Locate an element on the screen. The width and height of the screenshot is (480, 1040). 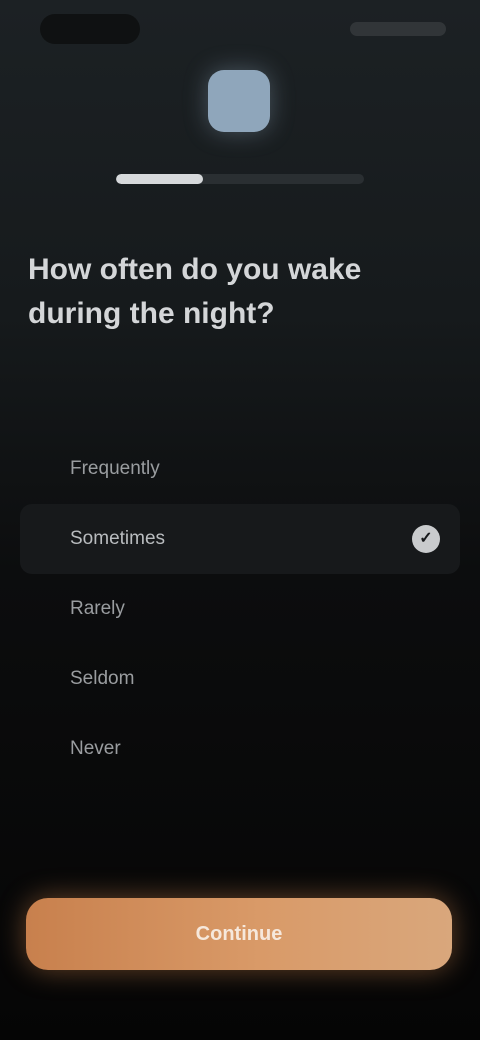
option-label: Seldom is located at coordinates (102, 678).